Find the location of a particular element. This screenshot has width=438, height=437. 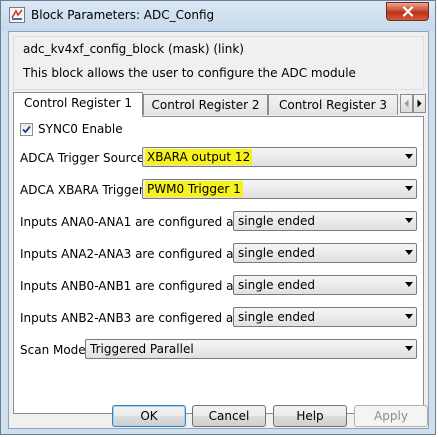

chevron-left-icon is located at coordinates (406, 103).